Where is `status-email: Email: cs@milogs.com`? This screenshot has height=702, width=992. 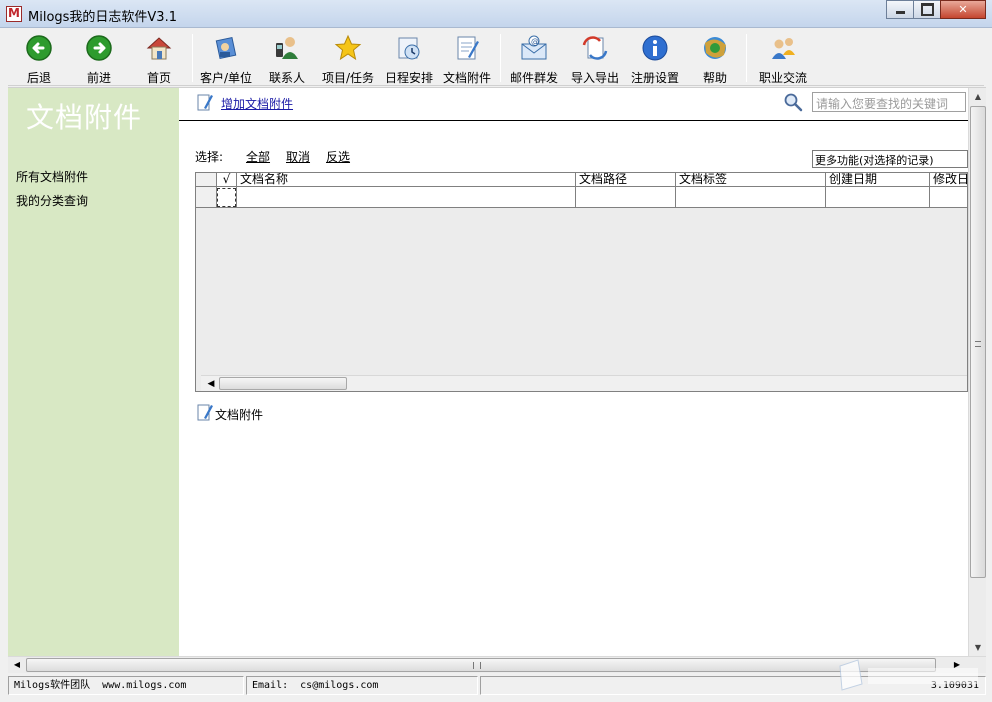 status-email: Email: cs@milogs.com is located at coordinates (362, 685).